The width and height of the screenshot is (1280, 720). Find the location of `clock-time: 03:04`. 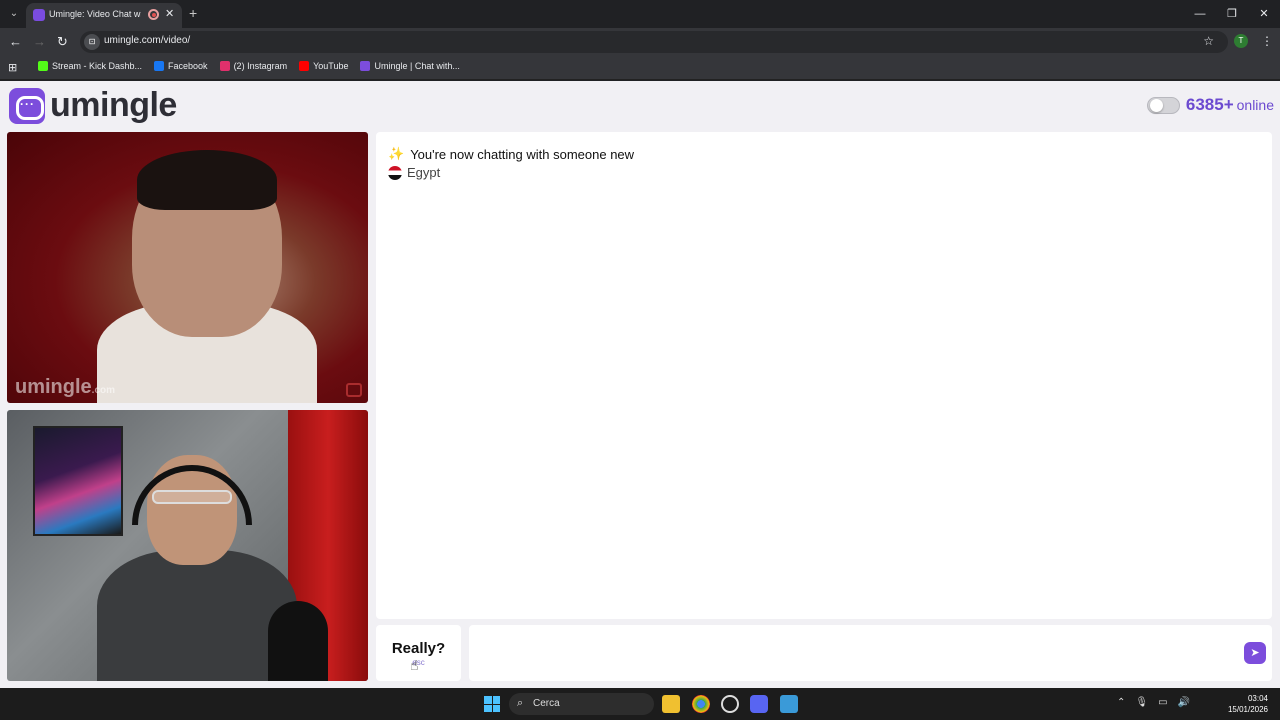

clock-time: 03:04 is located at coordinates (1257, 698).